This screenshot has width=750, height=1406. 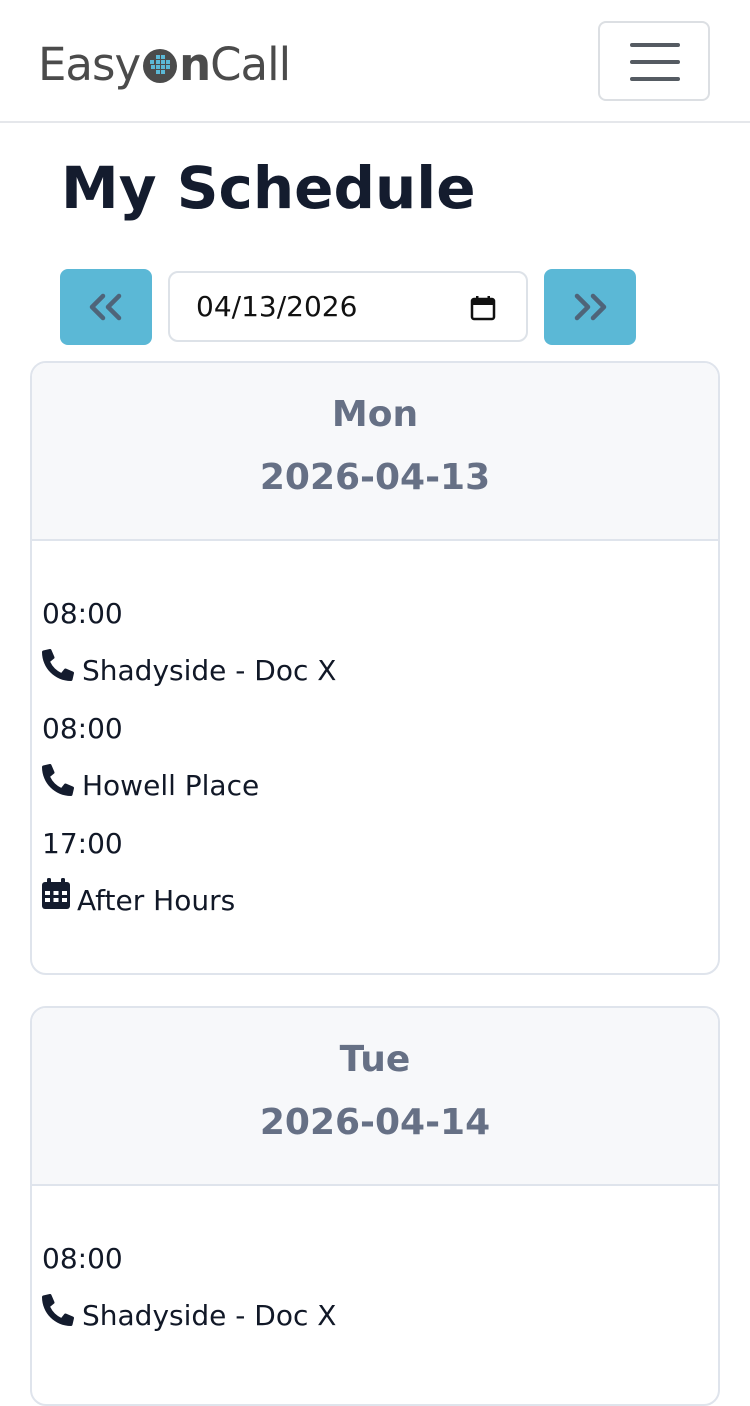 I want to click on date-value: 04/13/2026, so click(x=277, y=306).